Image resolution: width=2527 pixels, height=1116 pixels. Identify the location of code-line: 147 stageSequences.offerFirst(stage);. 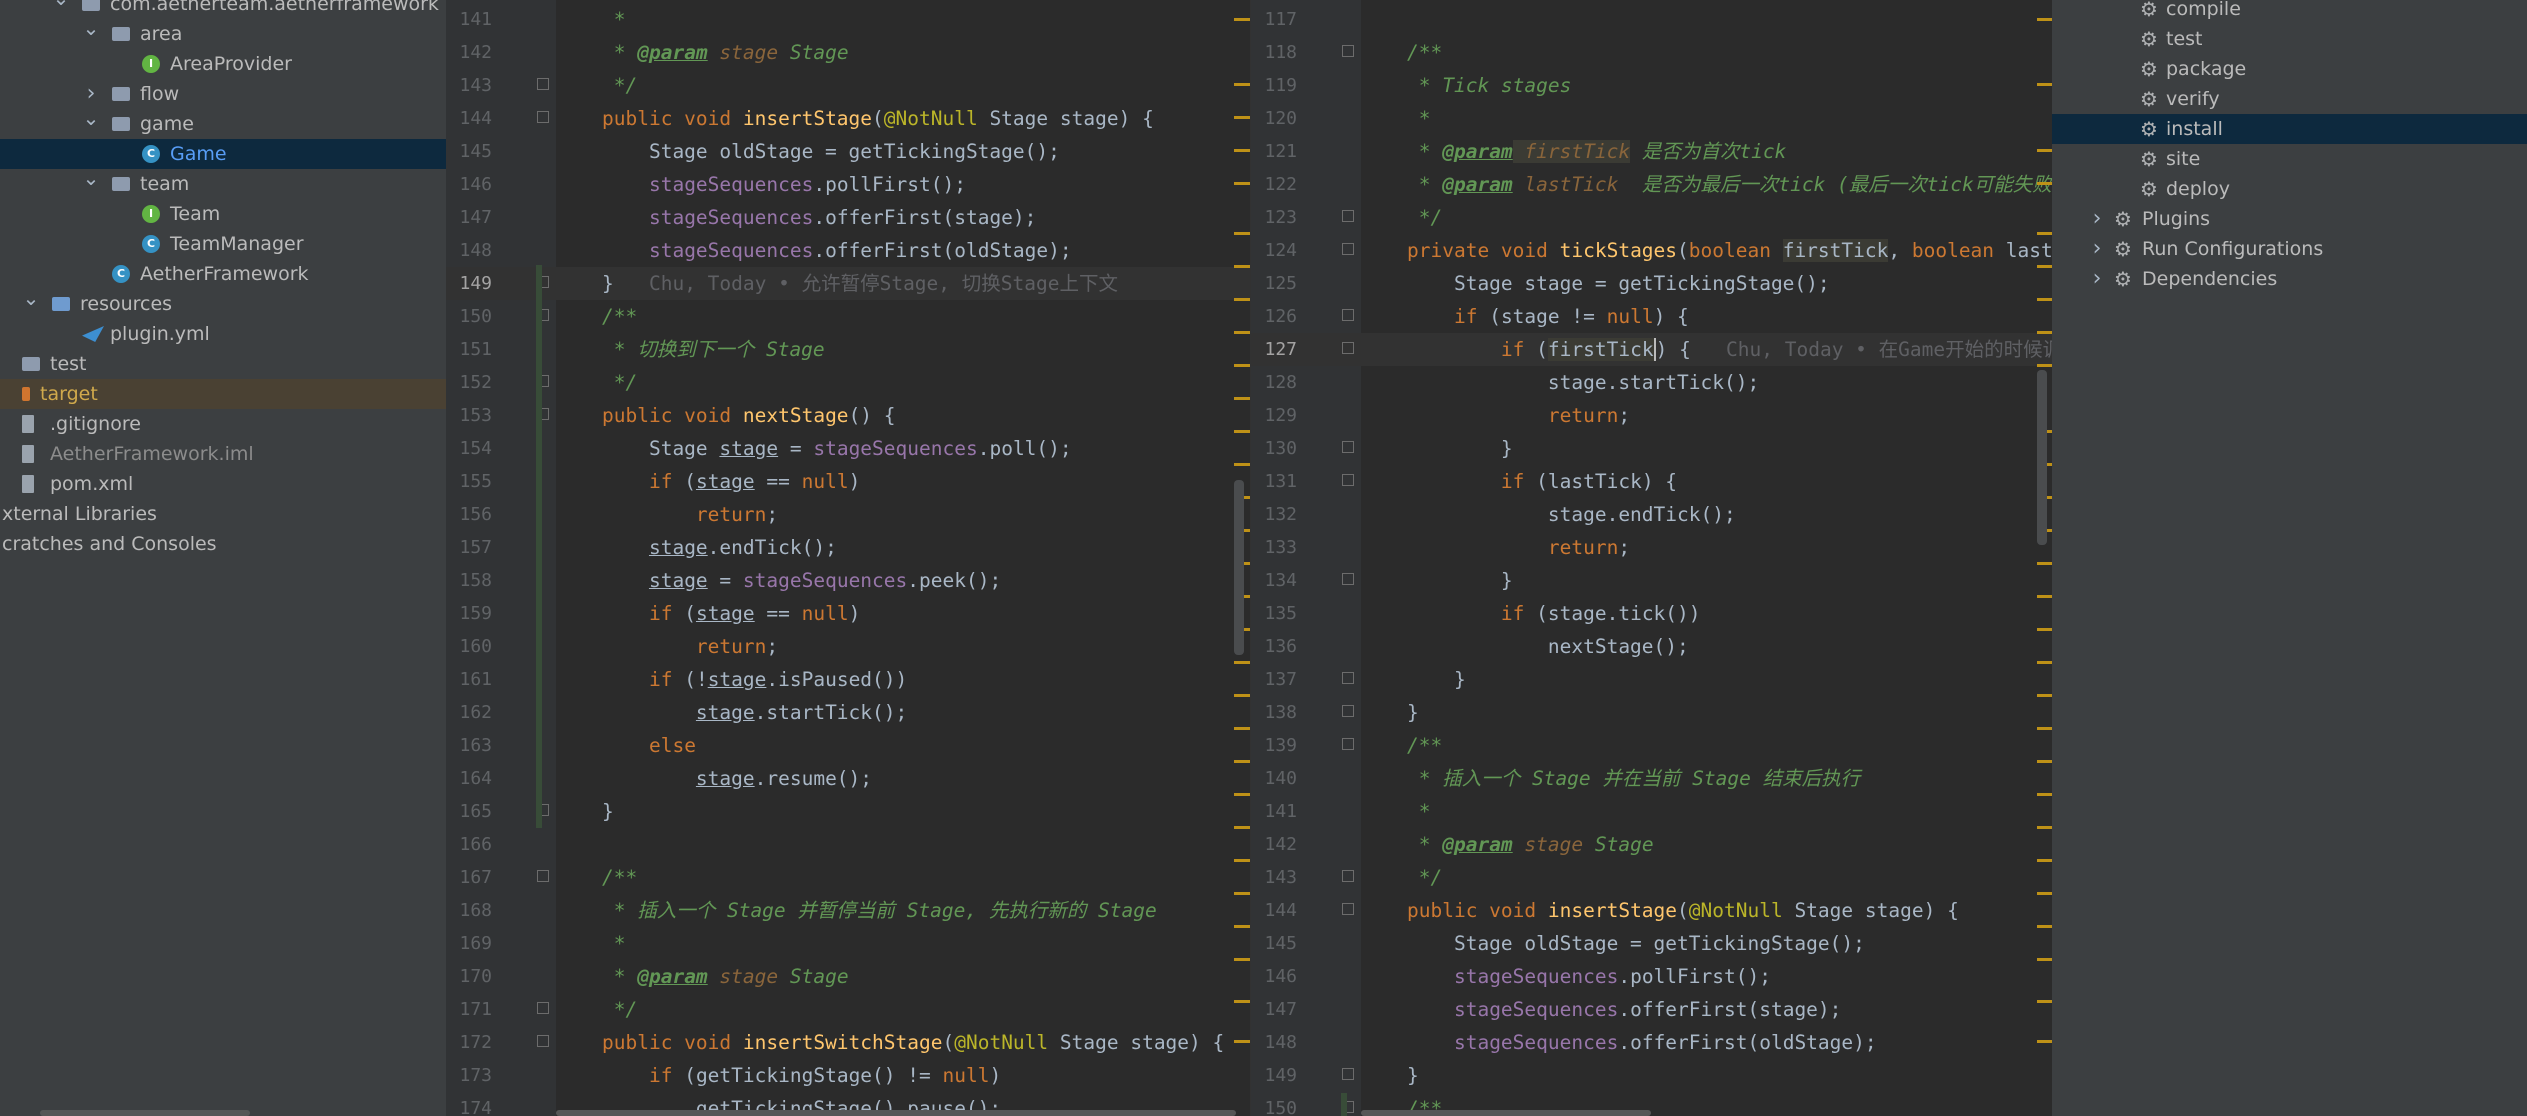
(1652, 1009).